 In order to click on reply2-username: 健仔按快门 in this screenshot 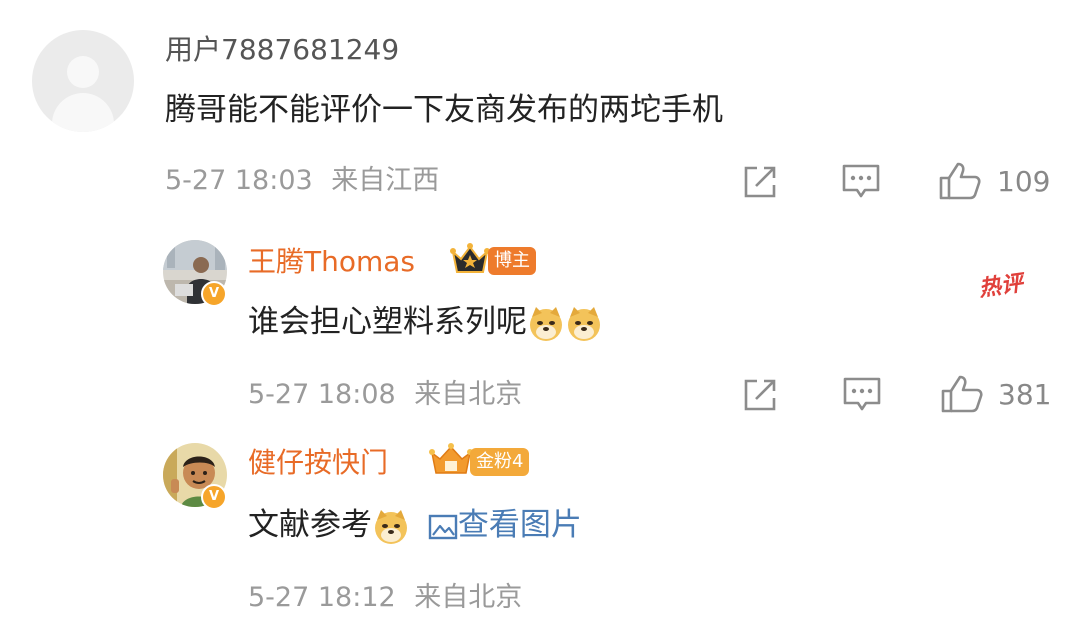, I will do `click(318, 463)`.